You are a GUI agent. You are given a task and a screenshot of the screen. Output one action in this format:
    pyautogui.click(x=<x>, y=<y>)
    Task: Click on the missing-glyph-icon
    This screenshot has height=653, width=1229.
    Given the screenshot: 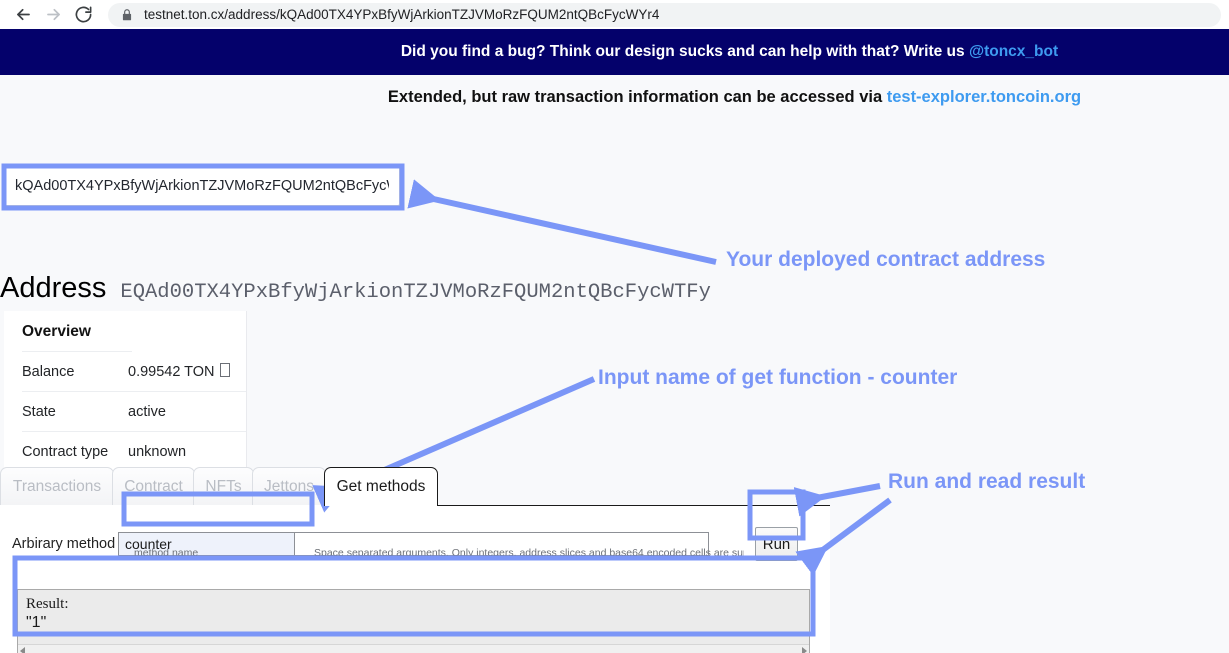 What is the action you would take?
    pyautogui.click(x=224, y=370)
    